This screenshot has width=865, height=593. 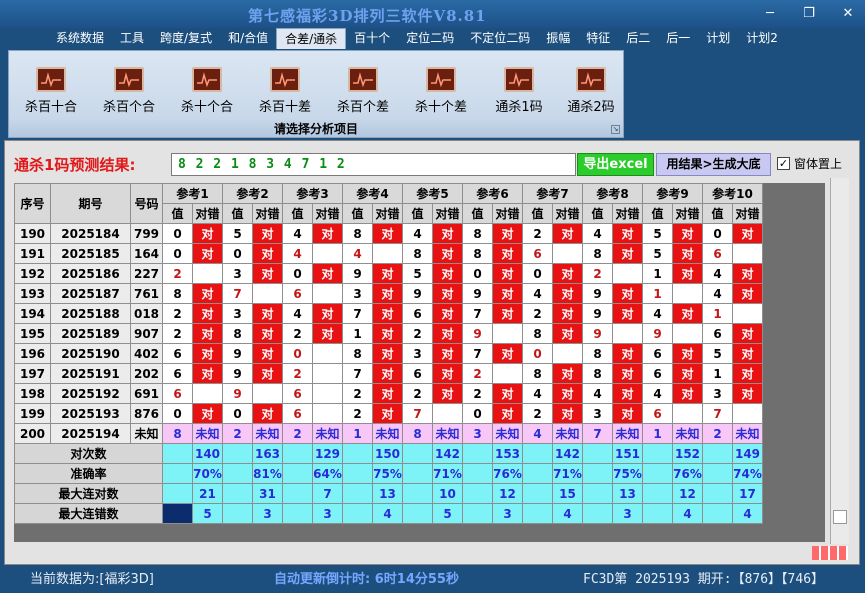 What do you see at coordinates (373, 164) in the screenshot?
I see `result-output-field: 8 2 2 1 8 3 4 7 1 2` at bounding box center [373, 164].